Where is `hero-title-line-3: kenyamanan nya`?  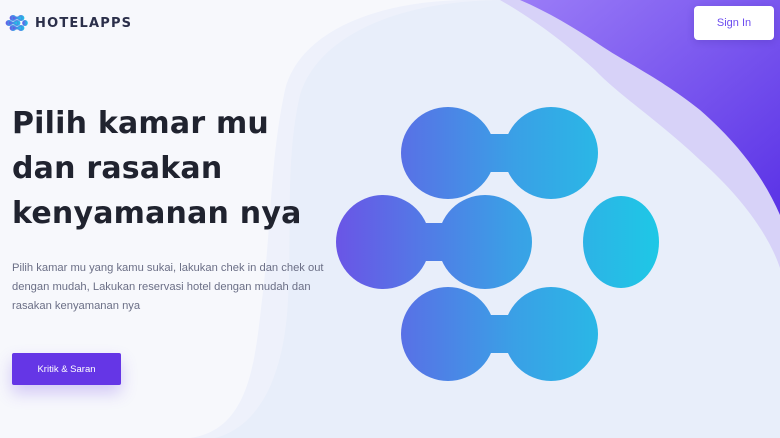
hero-title-line-3: kenyamanan nya is located at coordinates (157, 213).